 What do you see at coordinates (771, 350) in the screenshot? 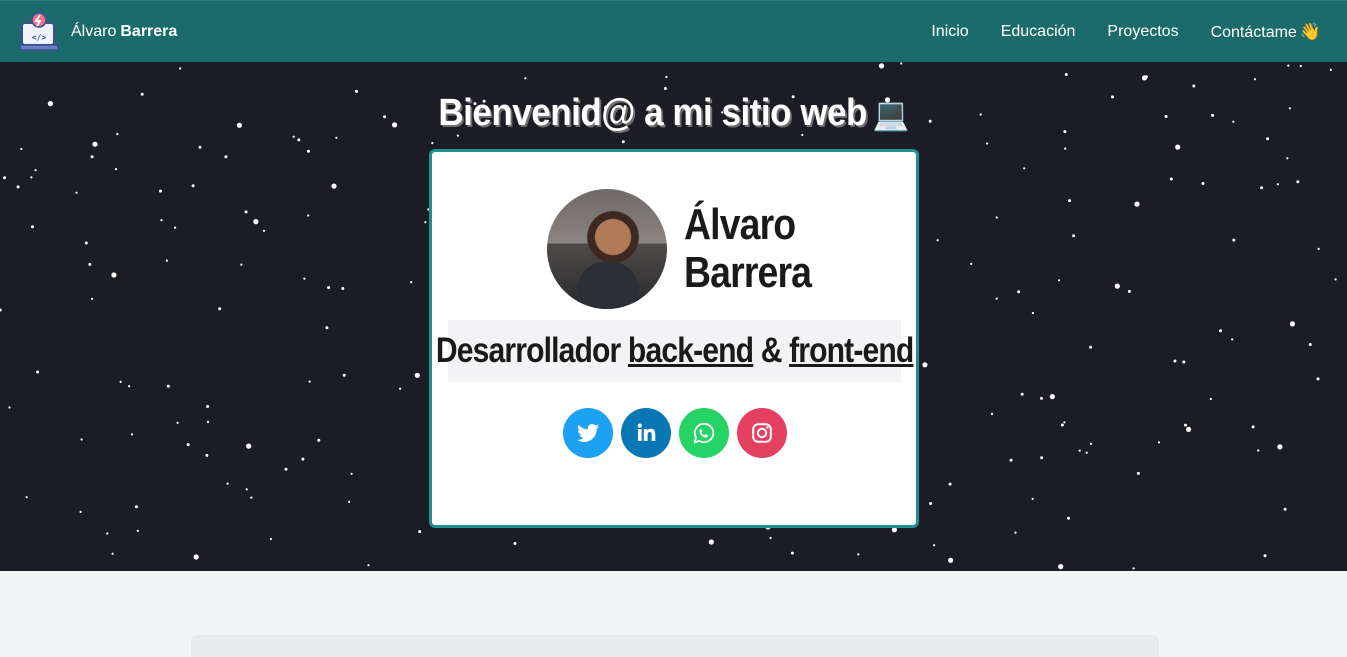
I see `role-ampersand: &` at bounding box center [771, 350].